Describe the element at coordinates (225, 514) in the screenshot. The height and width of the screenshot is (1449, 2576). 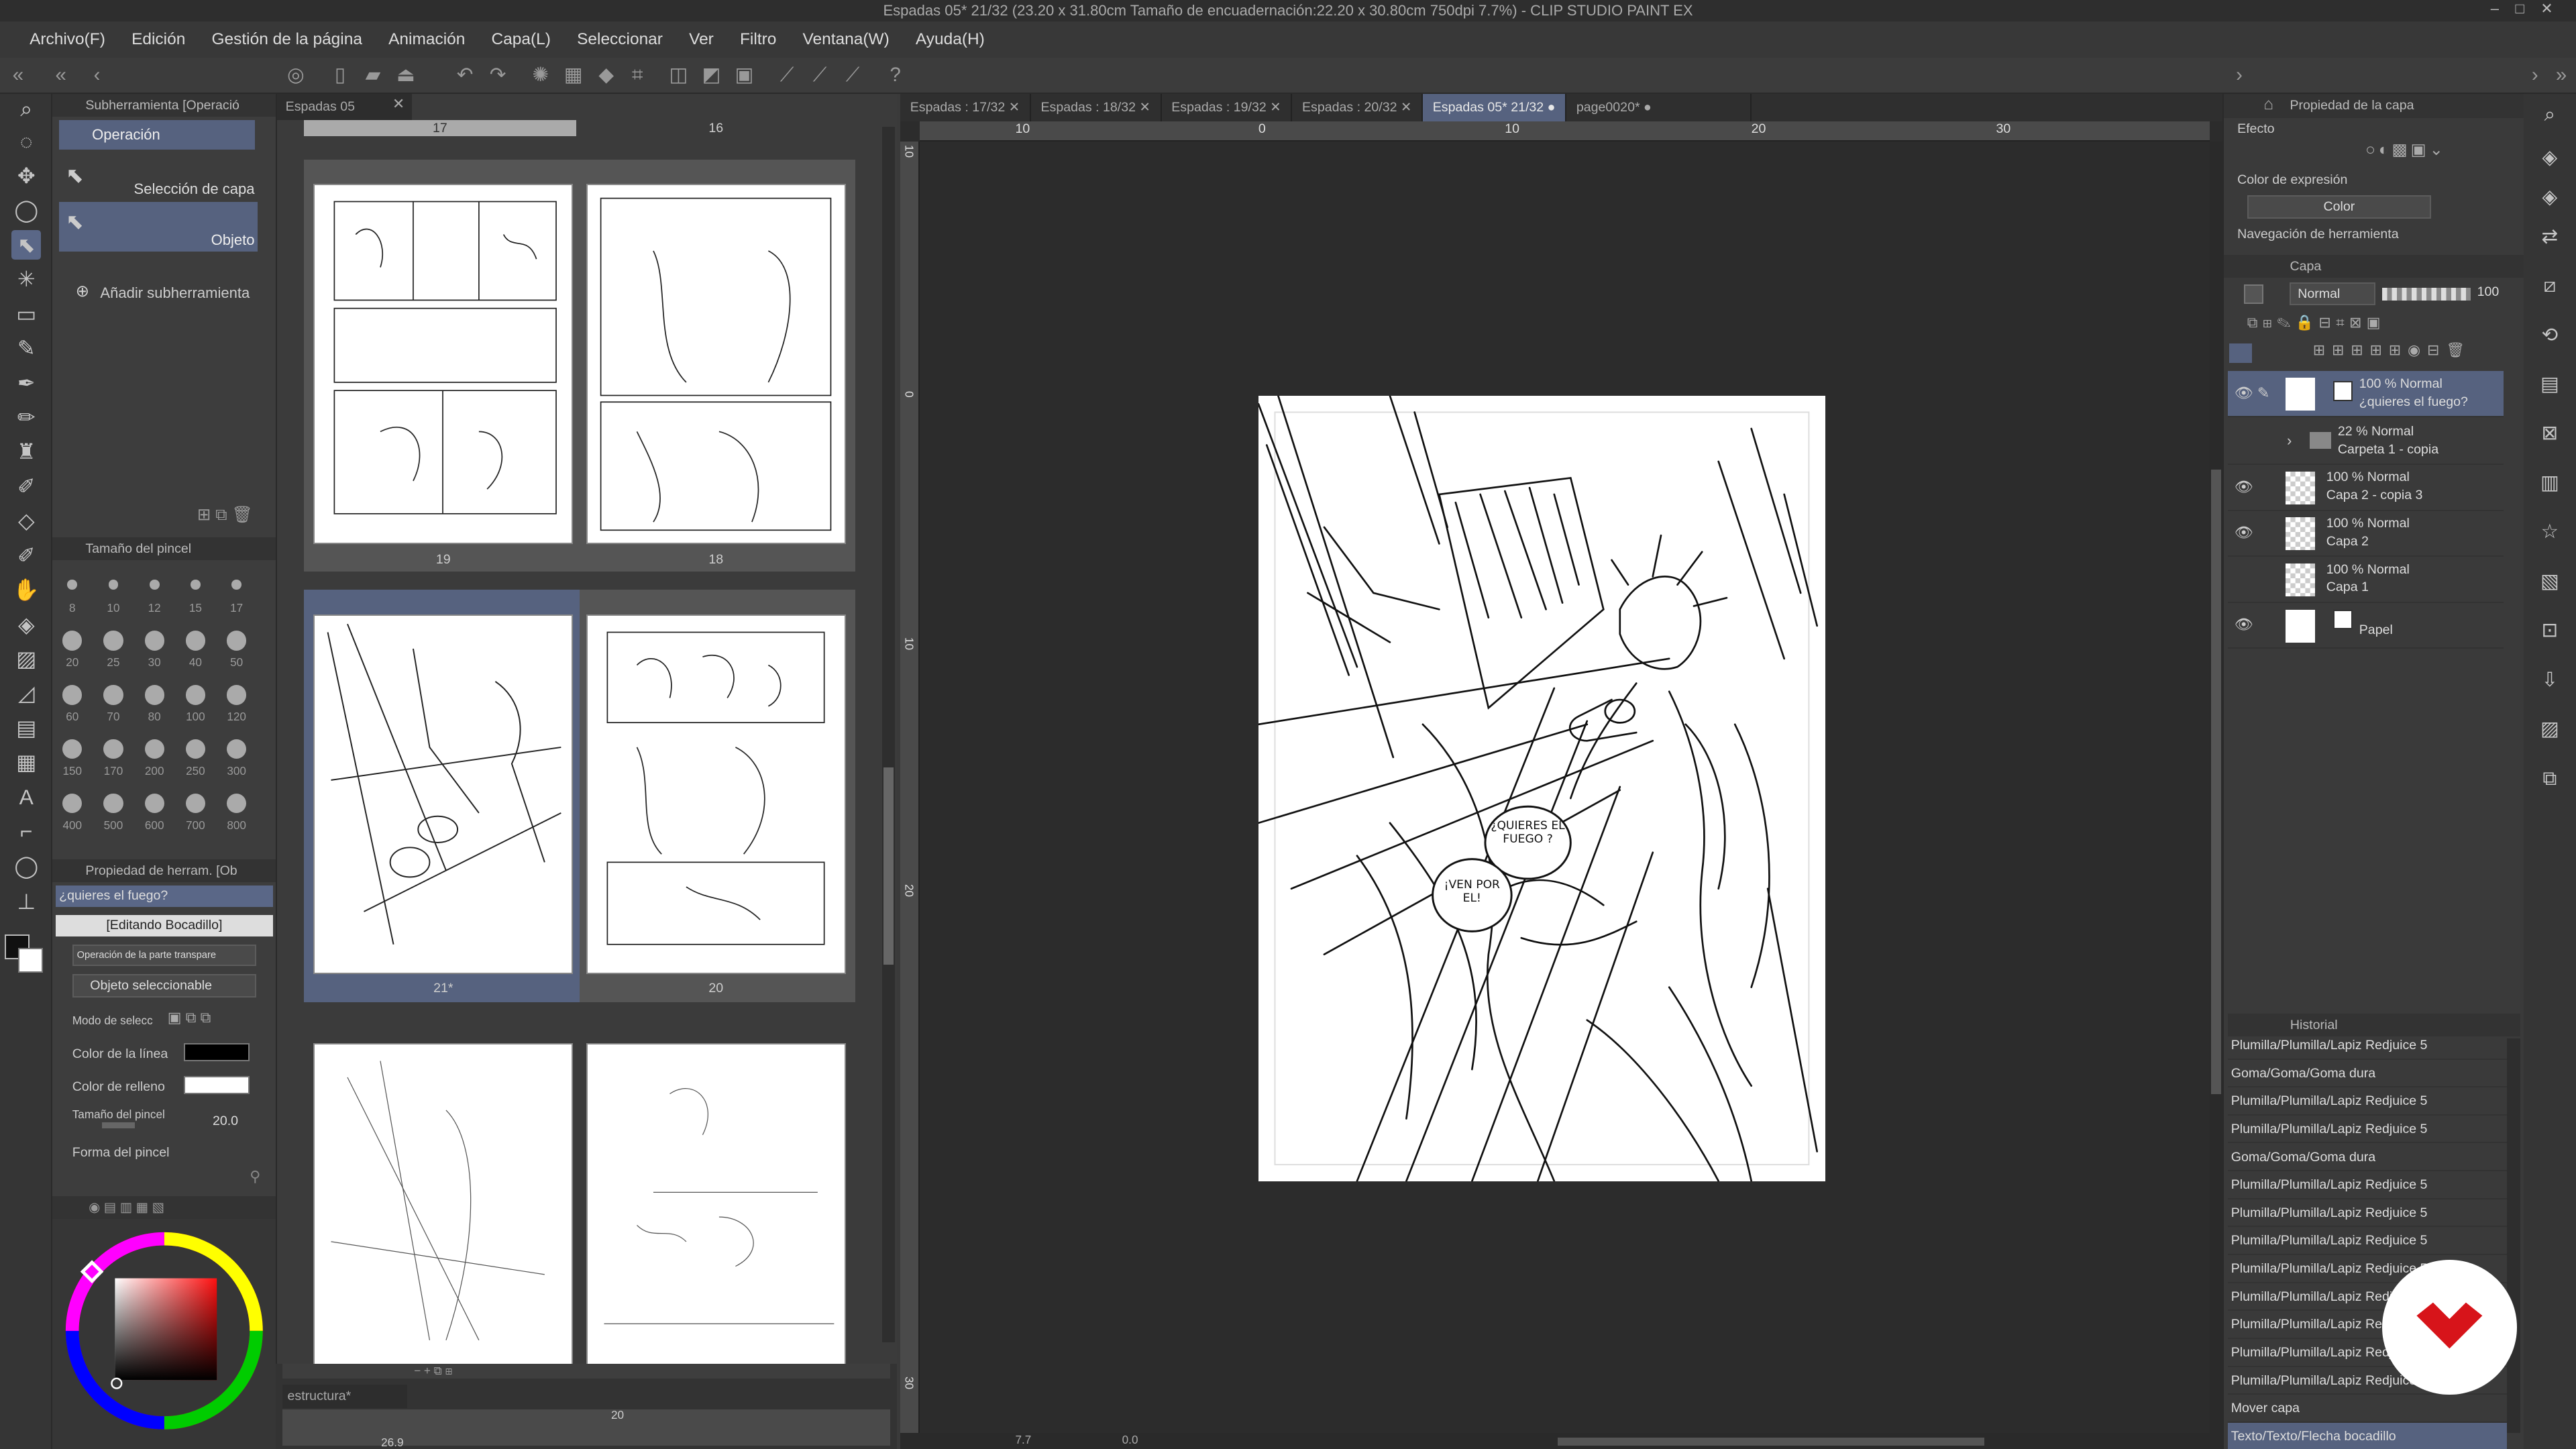
I see `subtool-options-icon: ⊞ ⧉ 🗑` at that location.